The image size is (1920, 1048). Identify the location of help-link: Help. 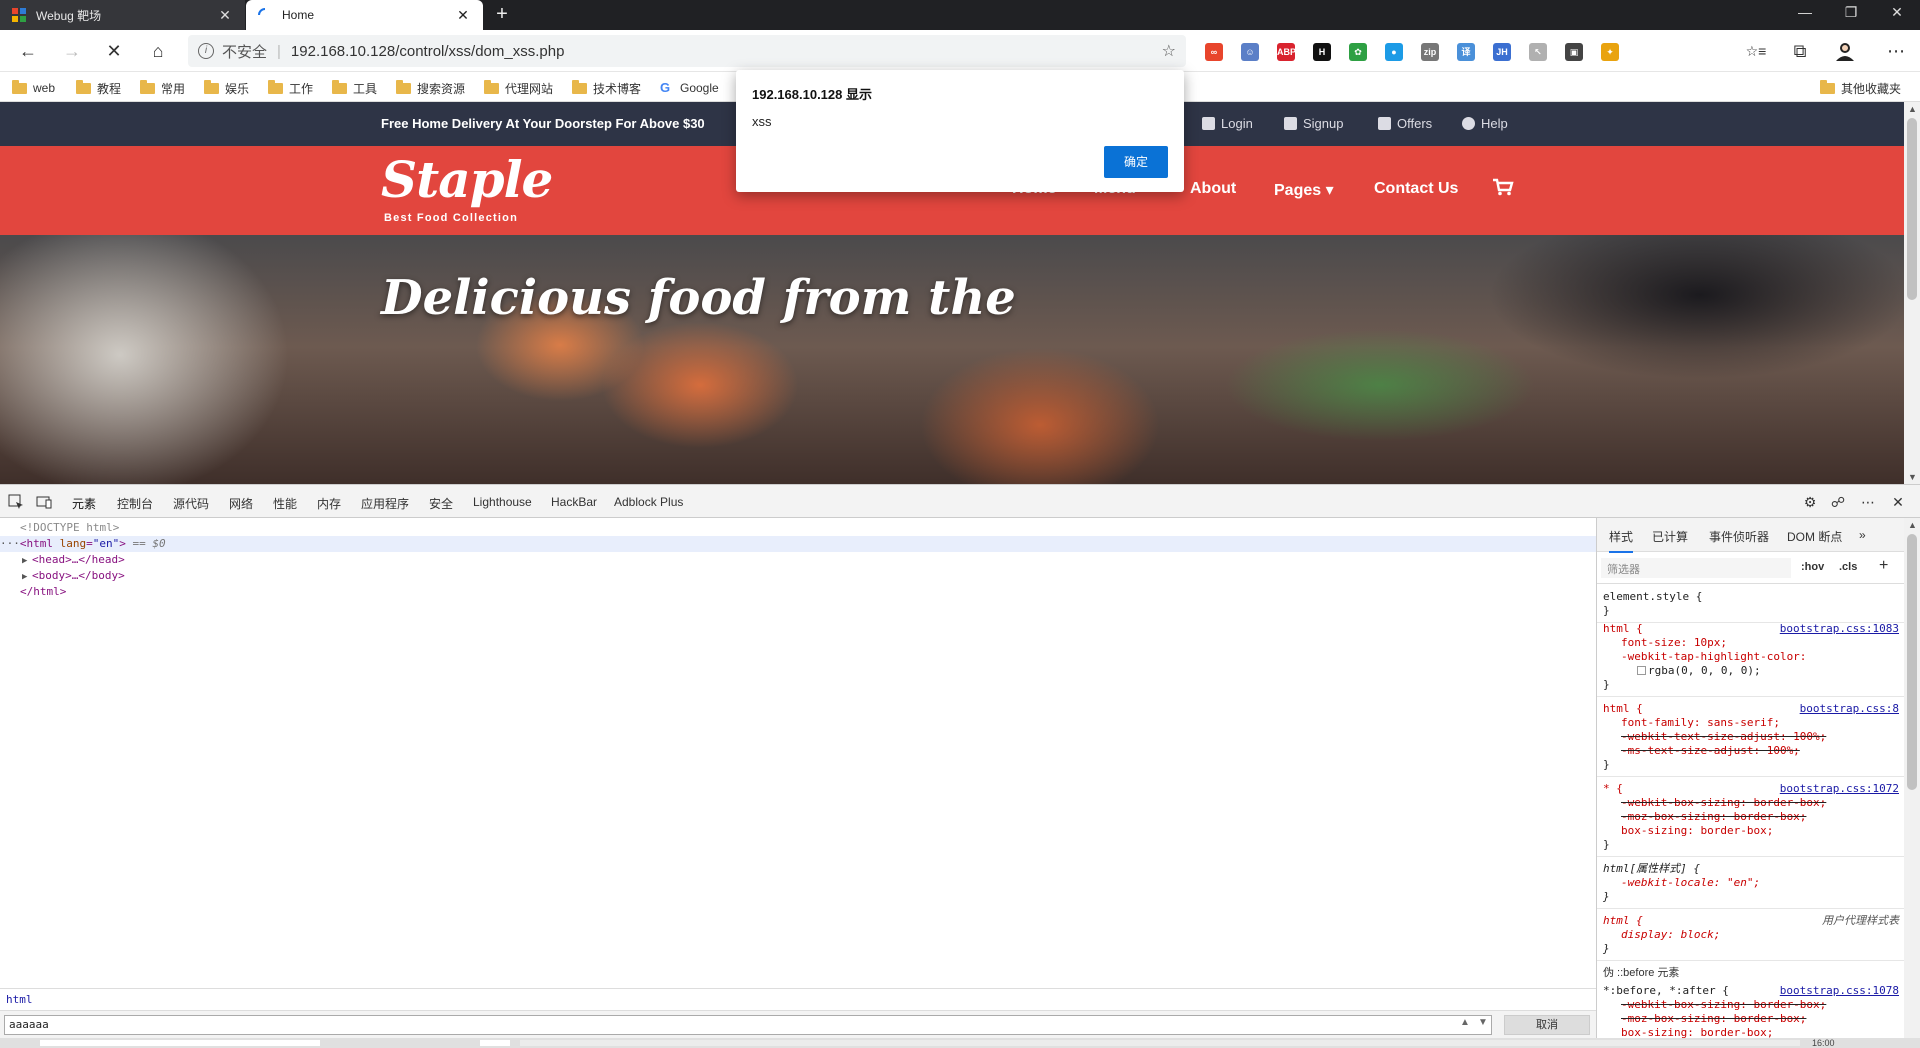
(1485, 123).